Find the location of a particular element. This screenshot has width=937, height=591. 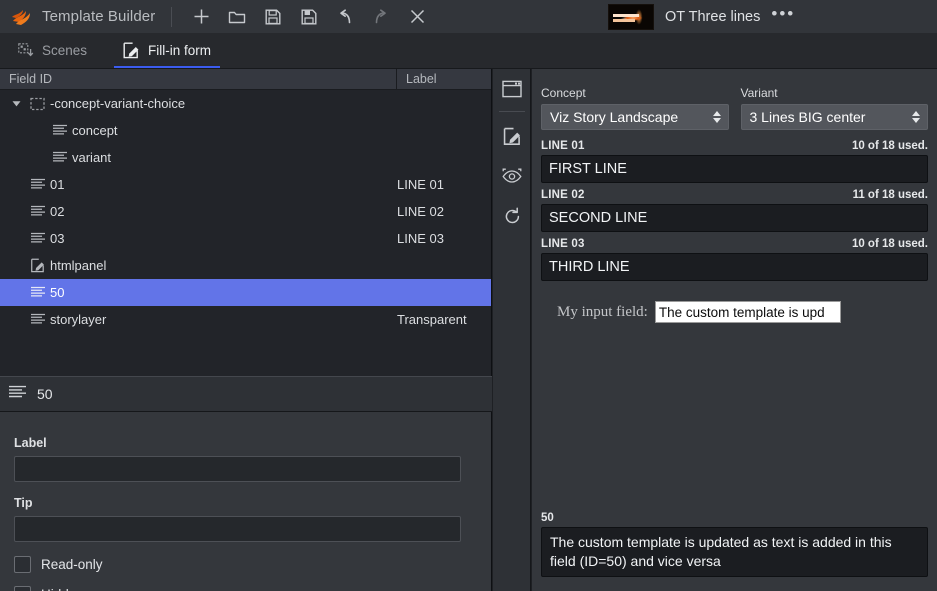

html-panel-icon is located at coordinates (38, 265).